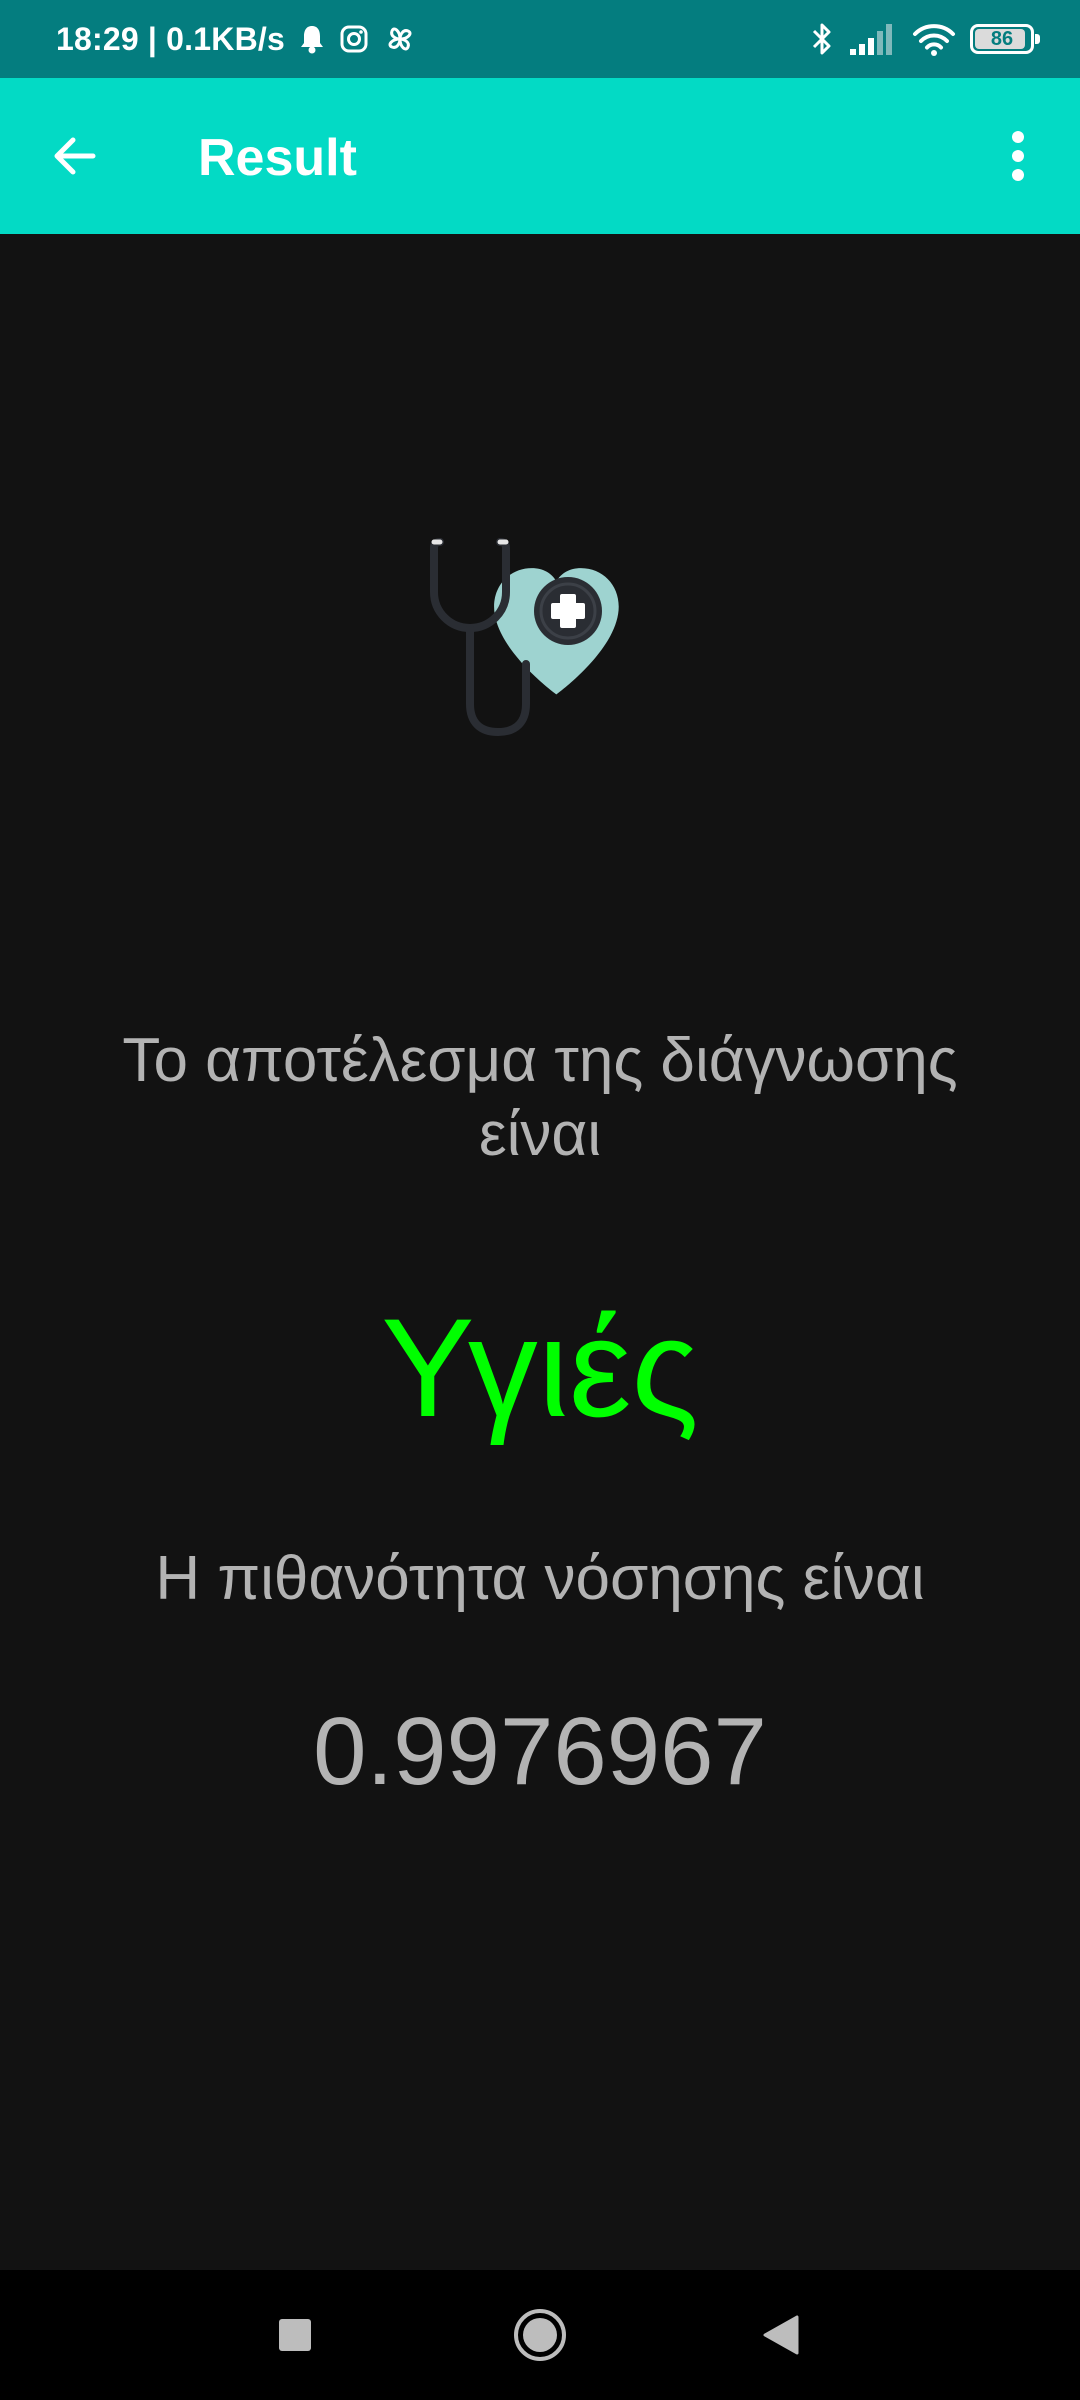  I want to click on probability-value: 0.9976967, so click(540, 1751).